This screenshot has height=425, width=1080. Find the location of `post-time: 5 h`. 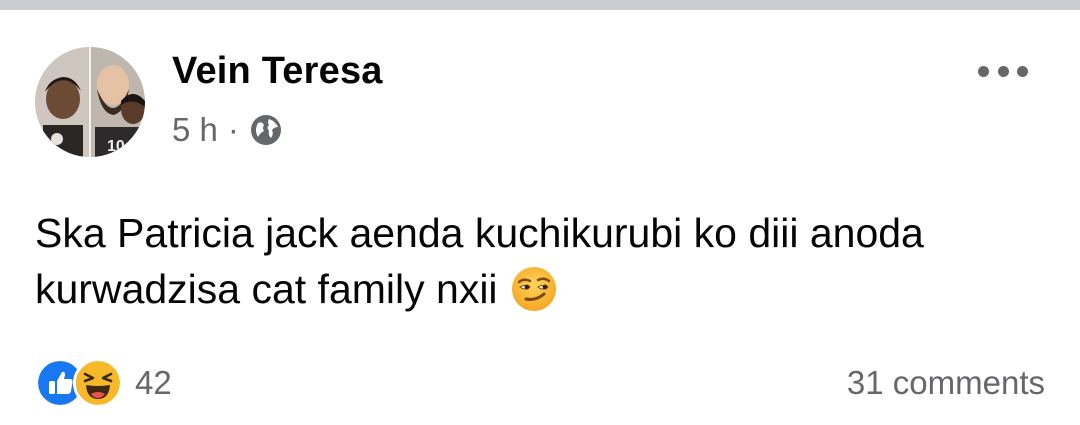

post-time: 5 h is located at coordinates (195, 130).